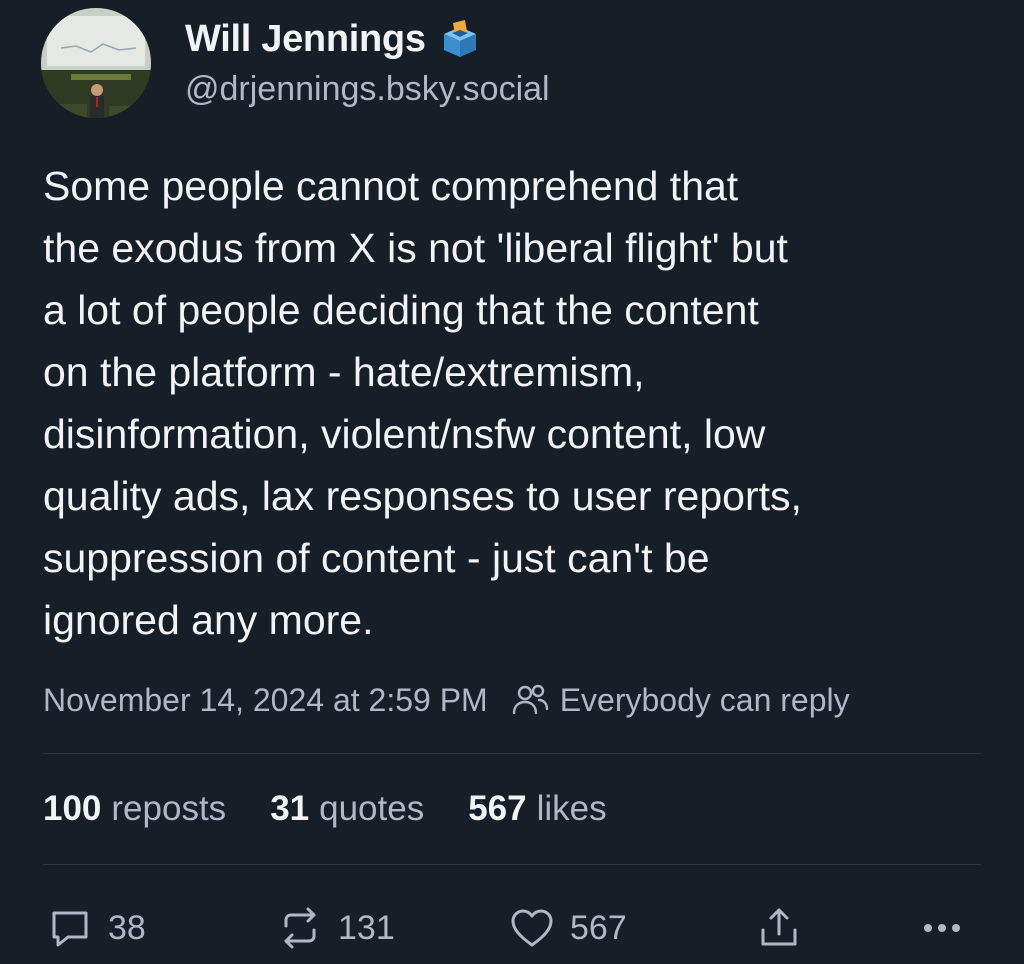 The height and width of the screenshot is (964, 1024). I want to click on repost-count: 131, so click(366, 927).